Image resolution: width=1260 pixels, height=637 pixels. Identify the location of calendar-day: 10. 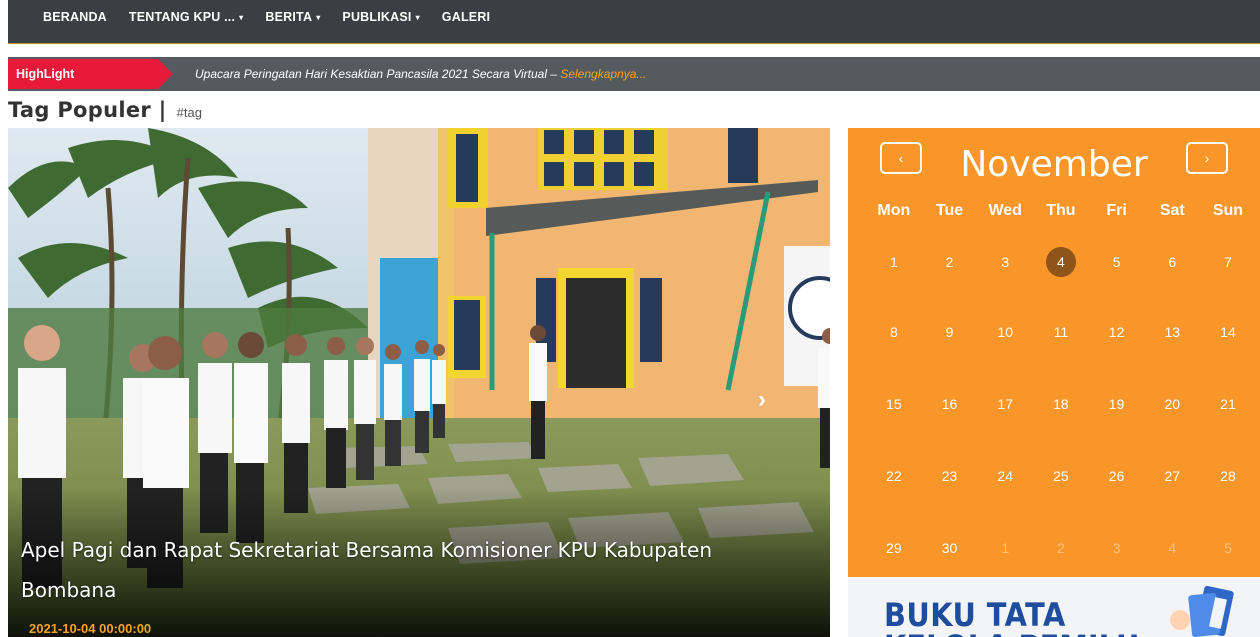
(1005, 332).